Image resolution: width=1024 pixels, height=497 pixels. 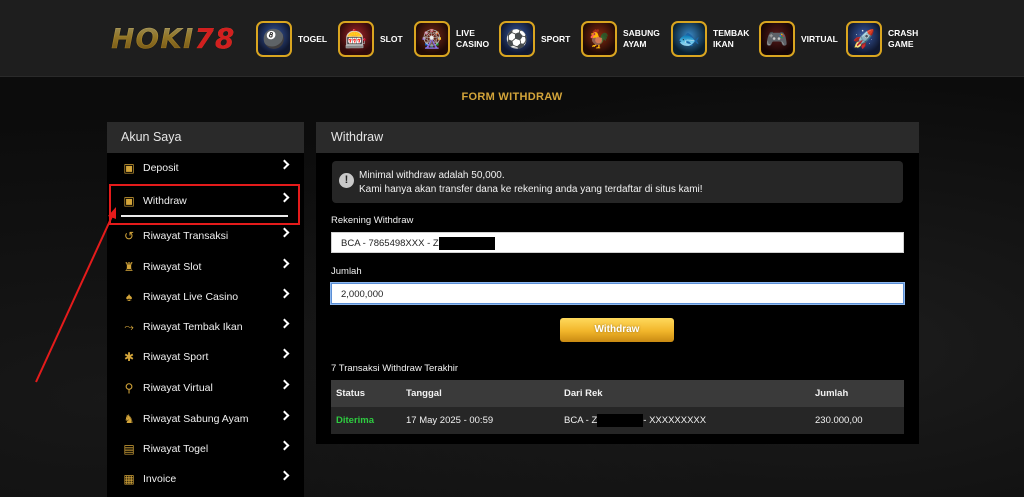 I want to click on rooster-icon: ♞, so click(x=129, y=419).